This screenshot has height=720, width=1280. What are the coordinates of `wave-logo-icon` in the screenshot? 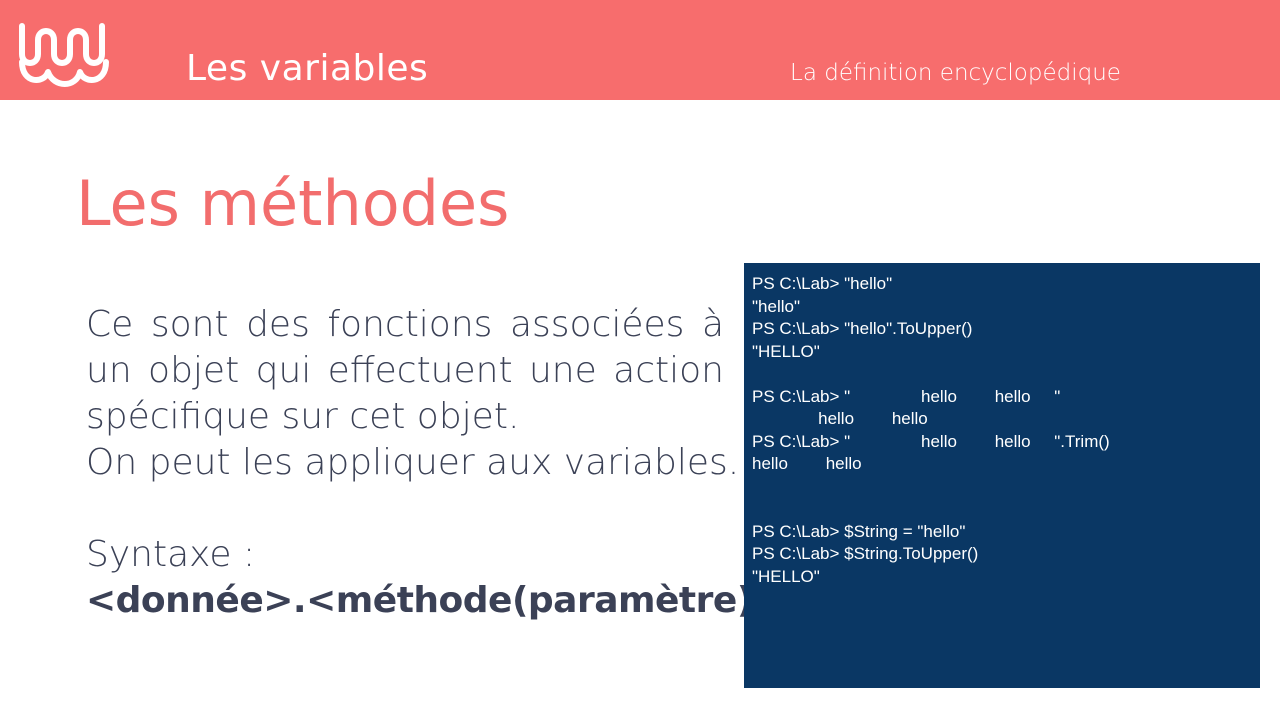 It's located at (64, 55).